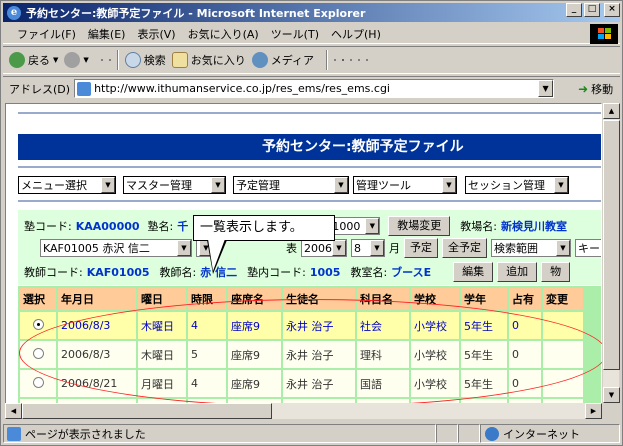 This screenshot has width=623, height=446. Describe the element at coordinates (116, 248) in the screenshot. I see `teacher-select: KAF01005 赤沢 信二 ▼` at that location.